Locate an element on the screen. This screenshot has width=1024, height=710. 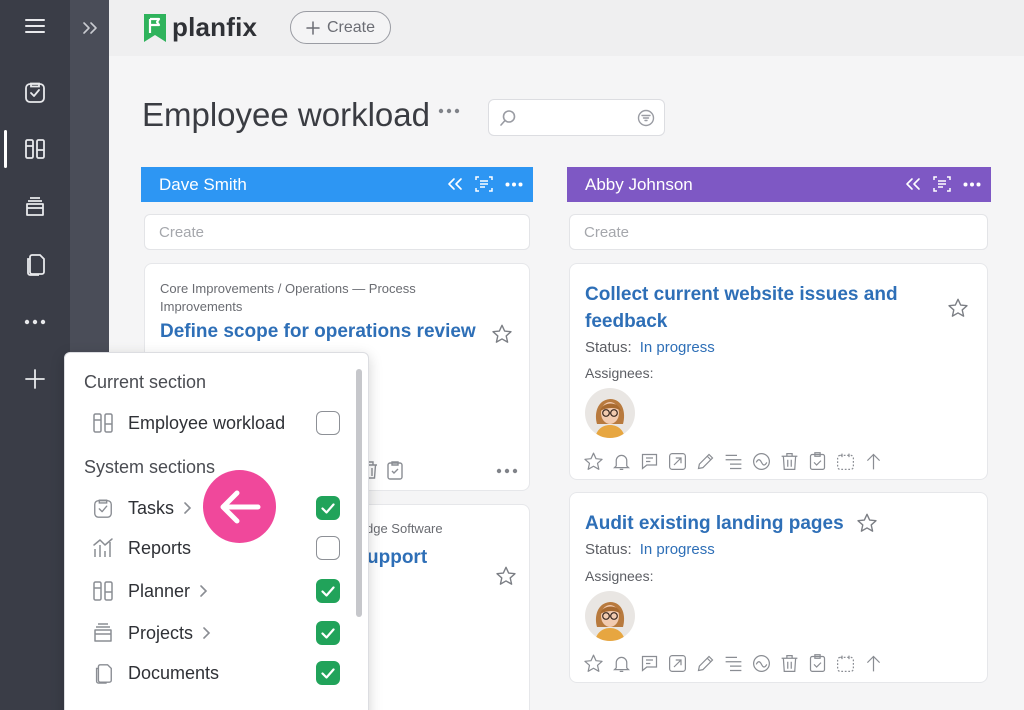
menu-button is located at coordinates (35, 26).